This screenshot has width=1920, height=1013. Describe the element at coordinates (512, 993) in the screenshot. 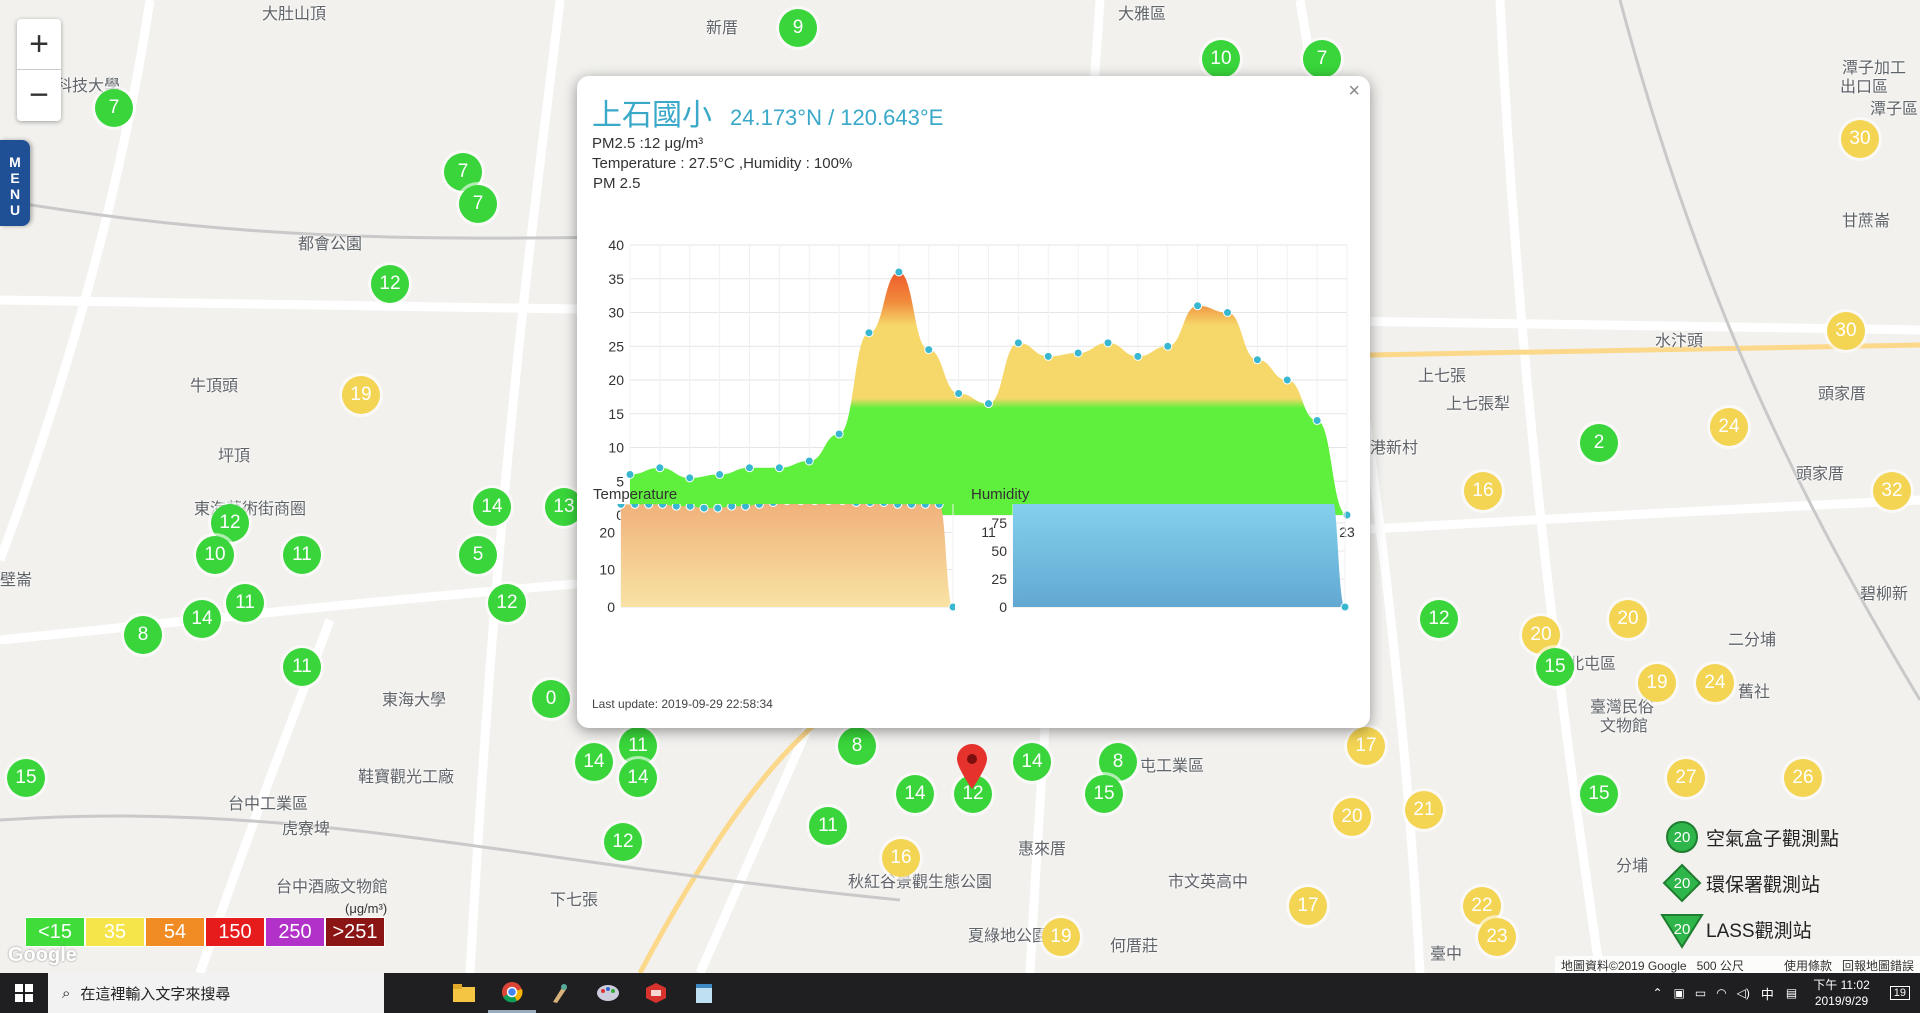

I see `chrome-icon` at that location.